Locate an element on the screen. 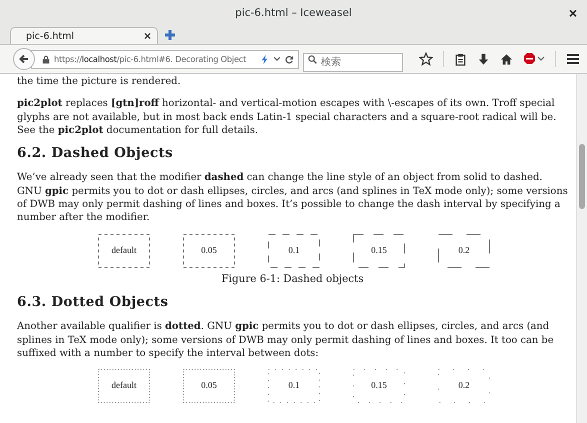 This screenshot has height=423, width=587. paragraph: We’ve already seen that the modifier dashed can change the line style of an object from solid to dashed. GNU gpic permits you to dot or dash ellipses, circles, and arcs (and splines in TeX mode only); some versions of DWB may only permit dashing of lines and boxes. It’s possible to change the dash interval by specifying a number after the modifier. is located at coordinates (292, 198).